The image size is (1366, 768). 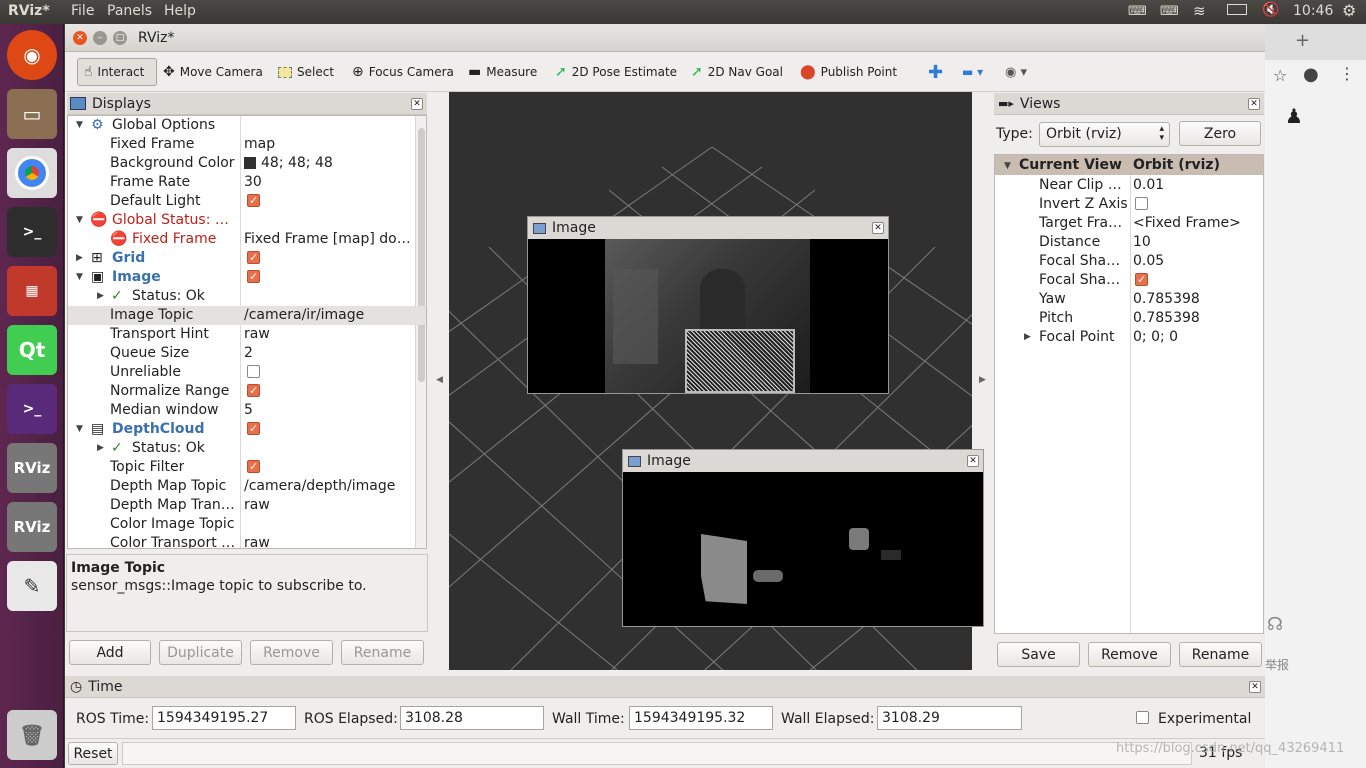 I want to click on rviz-2-icon: RViz, so click(x=32, y=527).